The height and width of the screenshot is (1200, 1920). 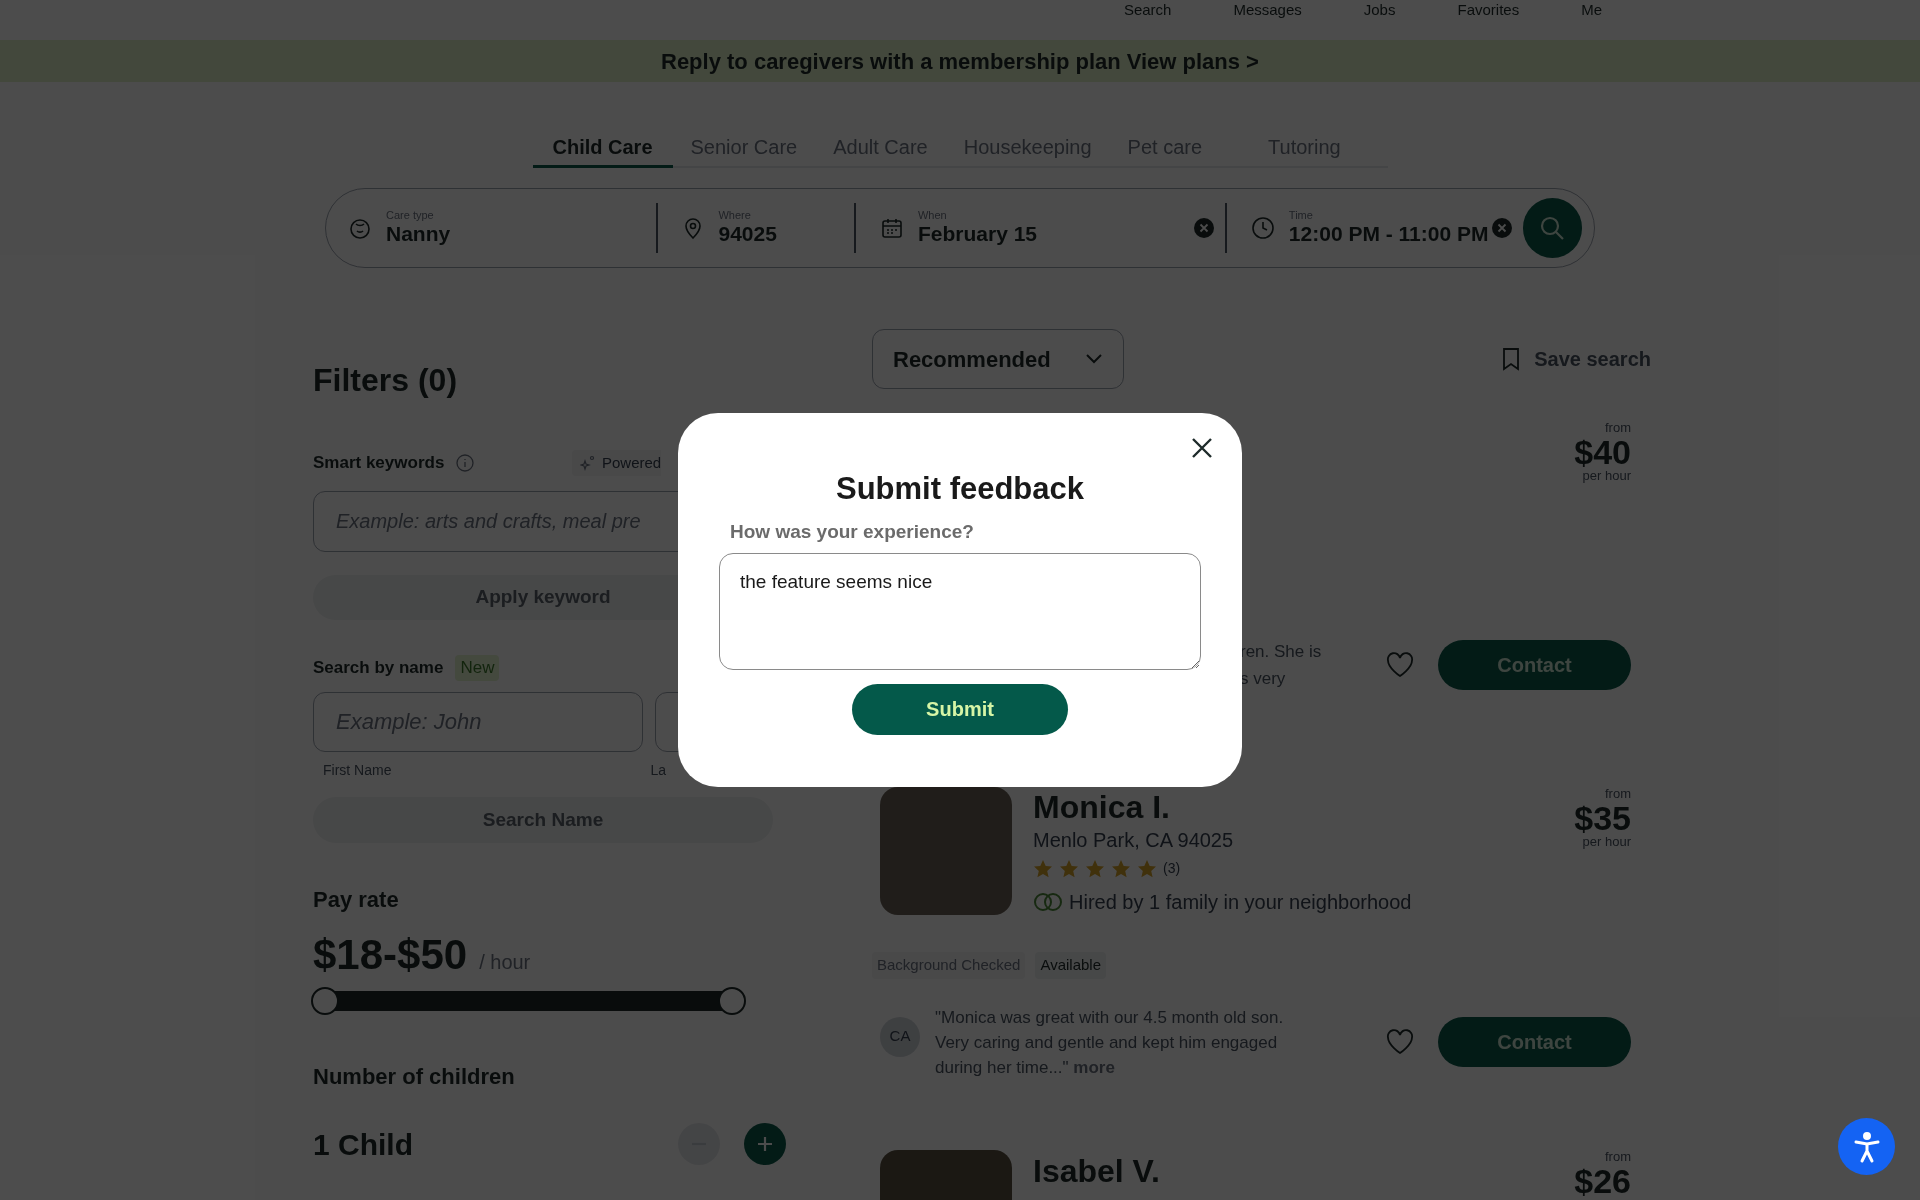 I want to click on close-icon, so click(x=1202, y=448).